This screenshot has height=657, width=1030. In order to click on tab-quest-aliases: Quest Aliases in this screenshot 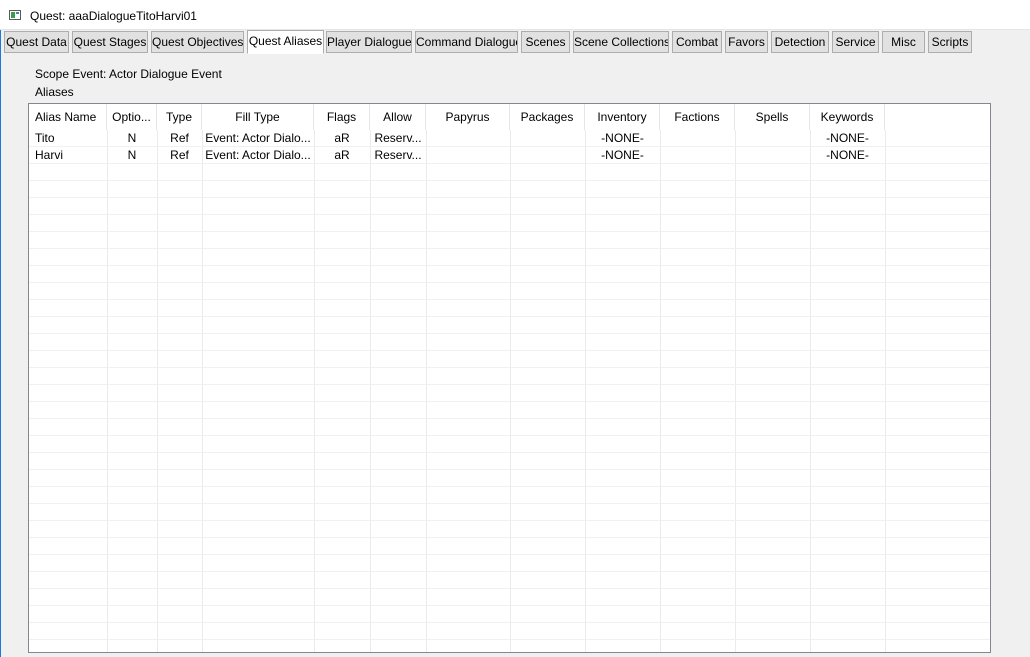, I will do `click(285, 42)`.